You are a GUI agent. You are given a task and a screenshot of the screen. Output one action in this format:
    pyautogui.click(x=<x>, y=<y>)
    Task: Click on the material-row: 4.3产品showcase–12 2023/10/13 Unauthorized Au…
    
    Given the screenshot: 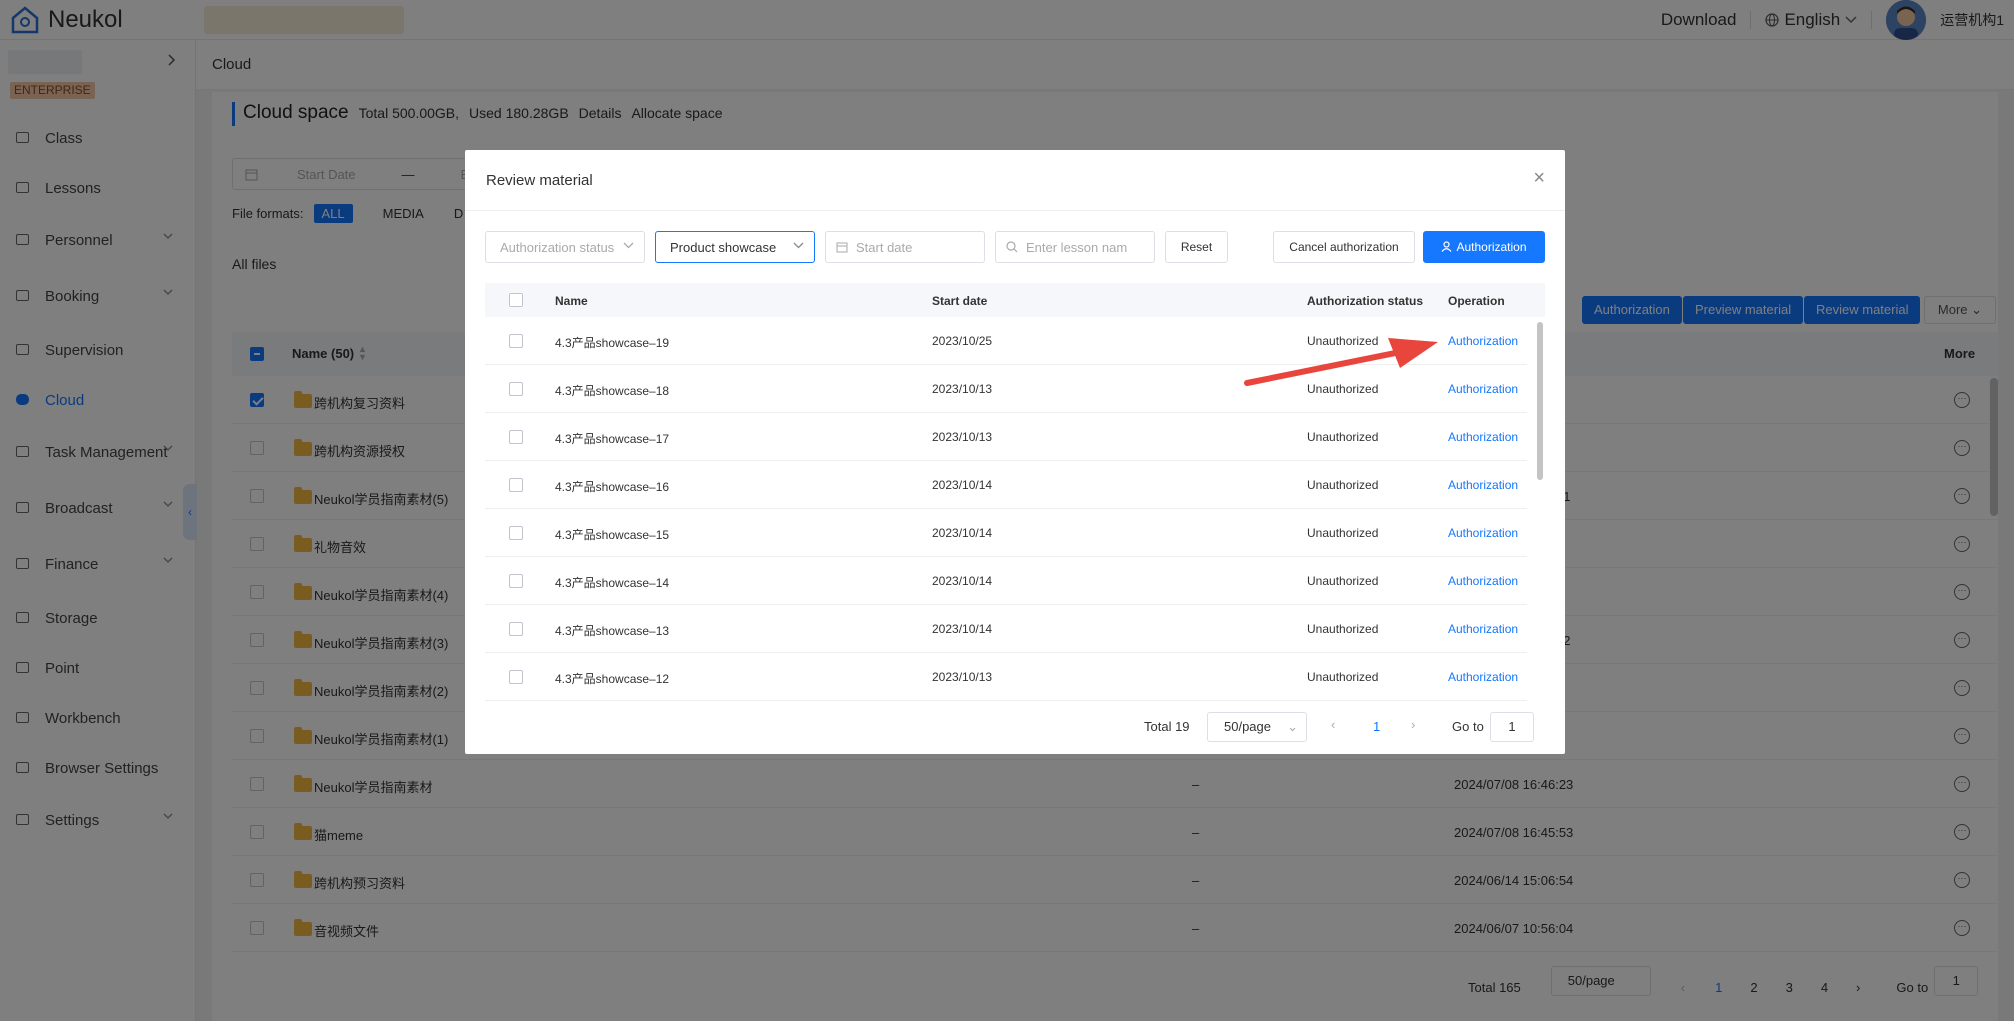 What is the action you would take?
    pyautogui.click(x=1006, y=677)
    